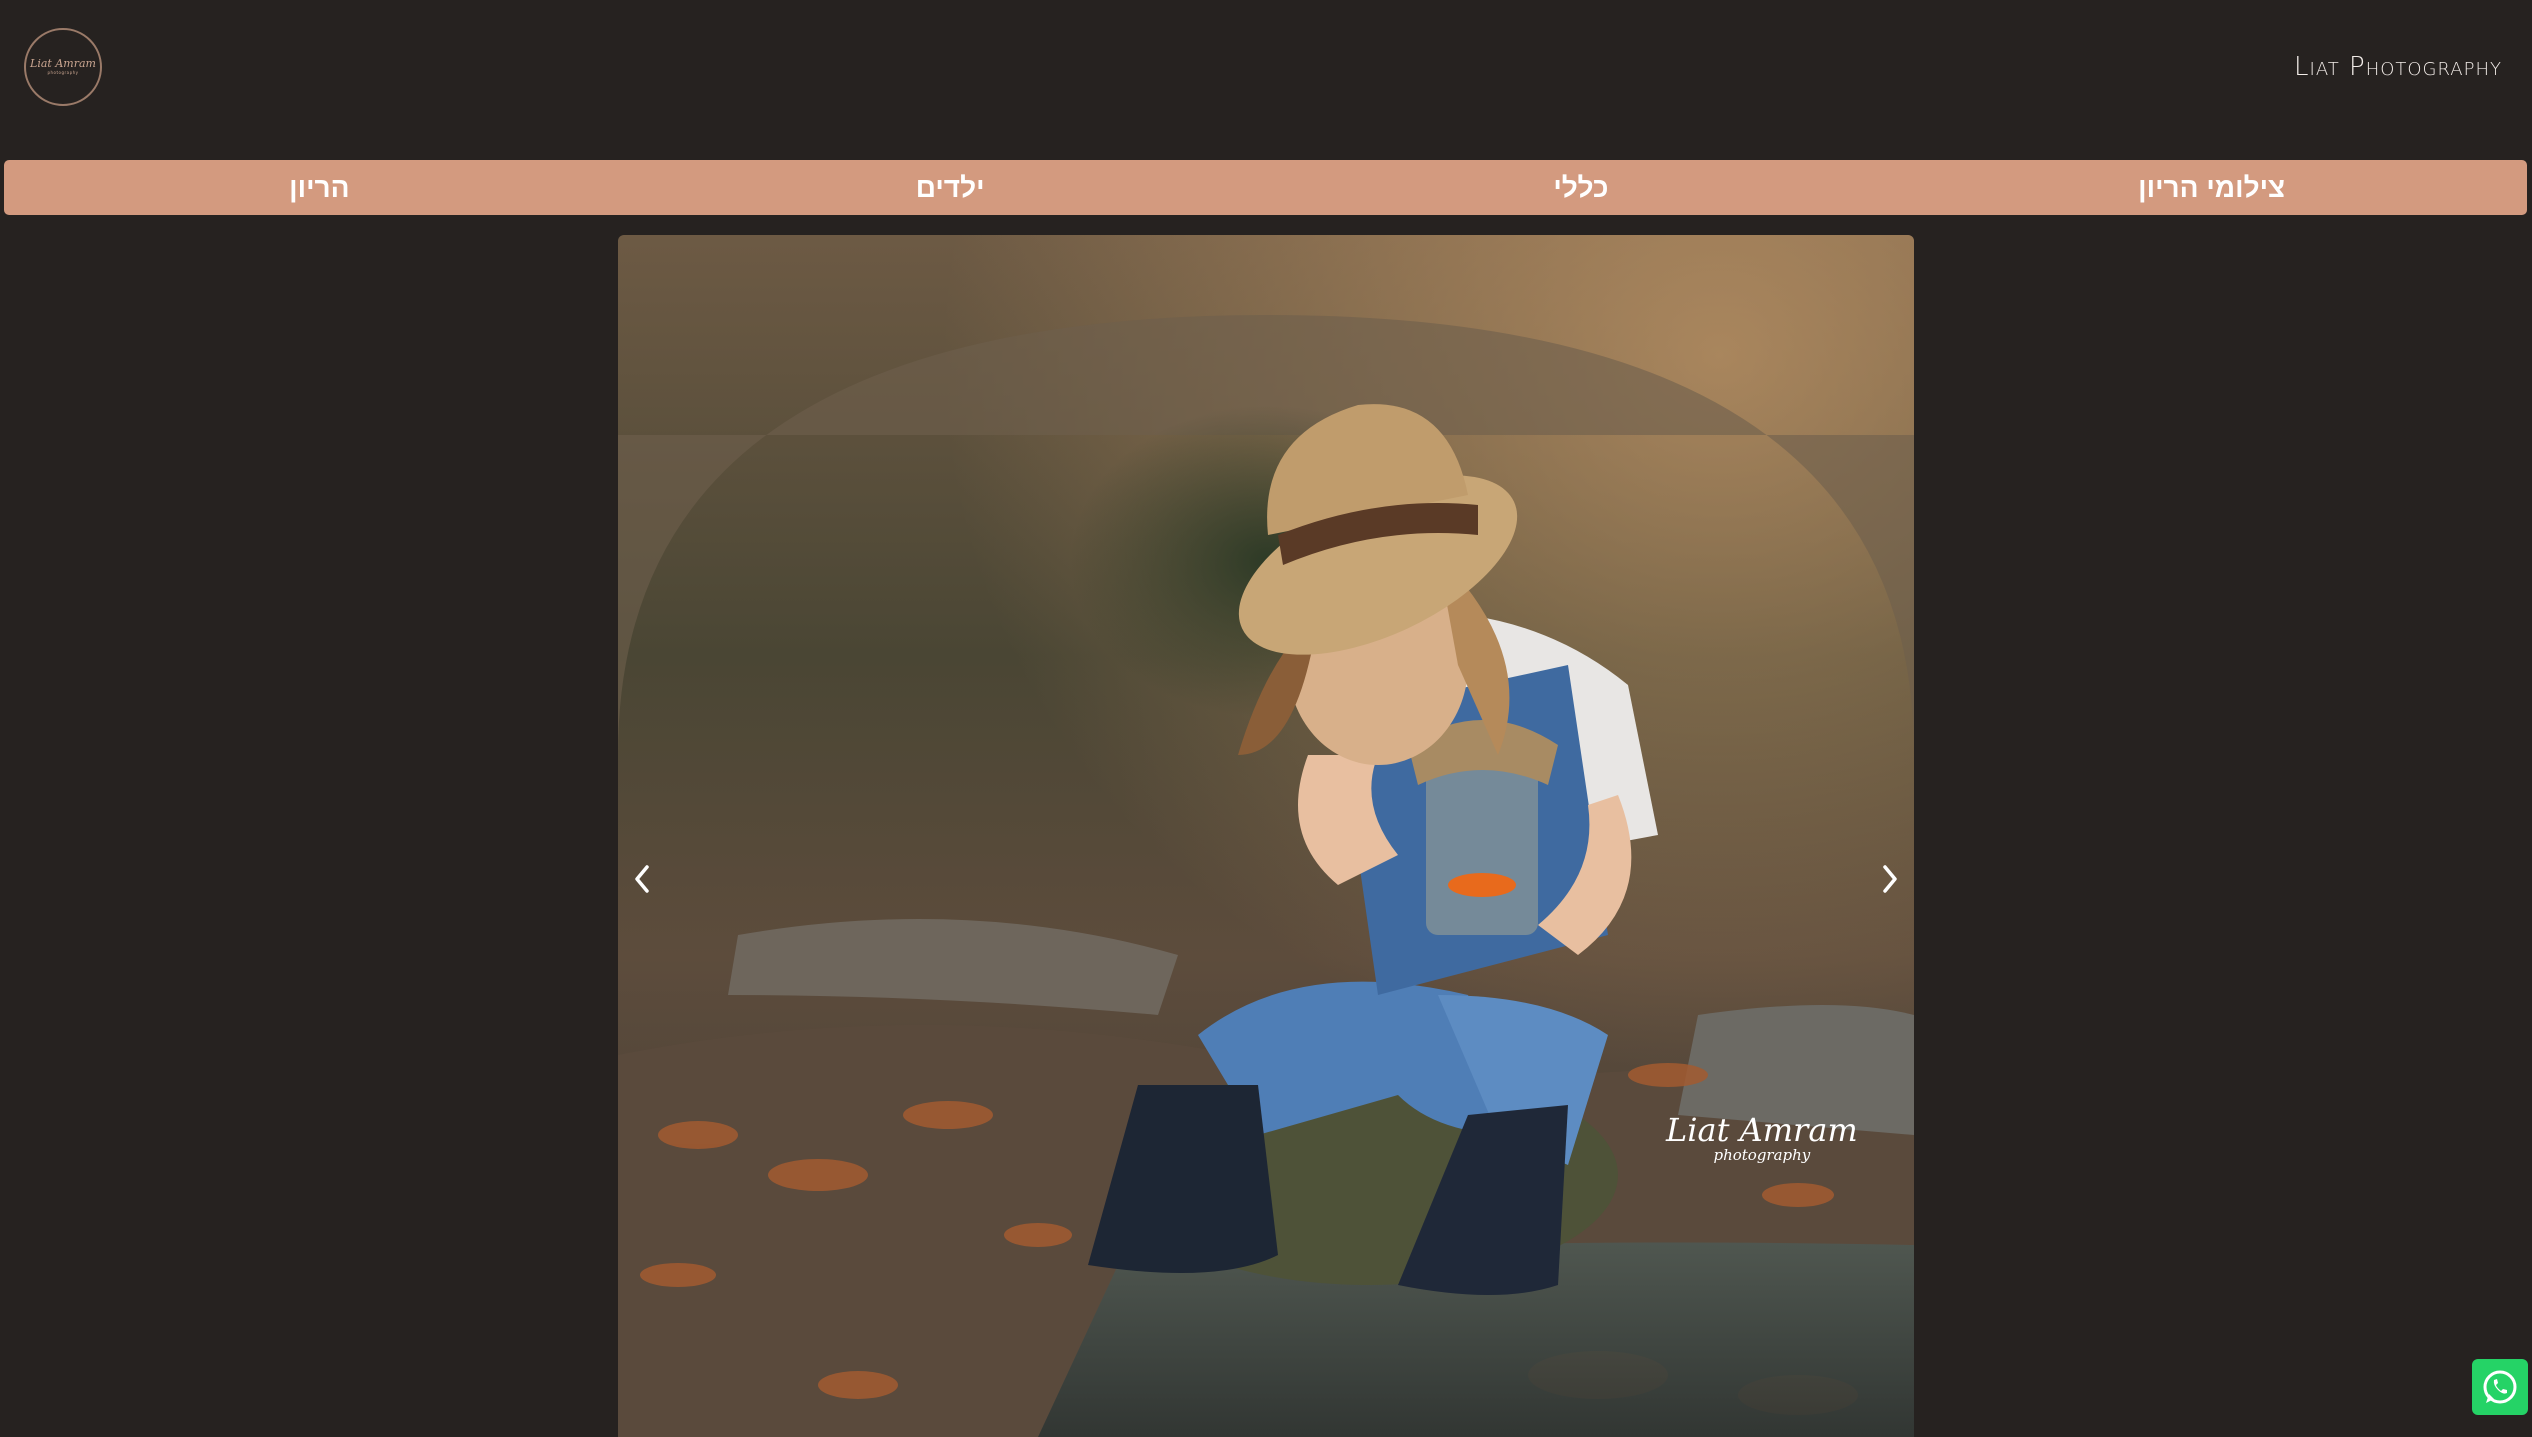 The width and height of the screenshot is (2532, 1437). Describe the element at coordinates (63, 63) in the screenshot. I see `logo-text: Liat Amram` at that location.